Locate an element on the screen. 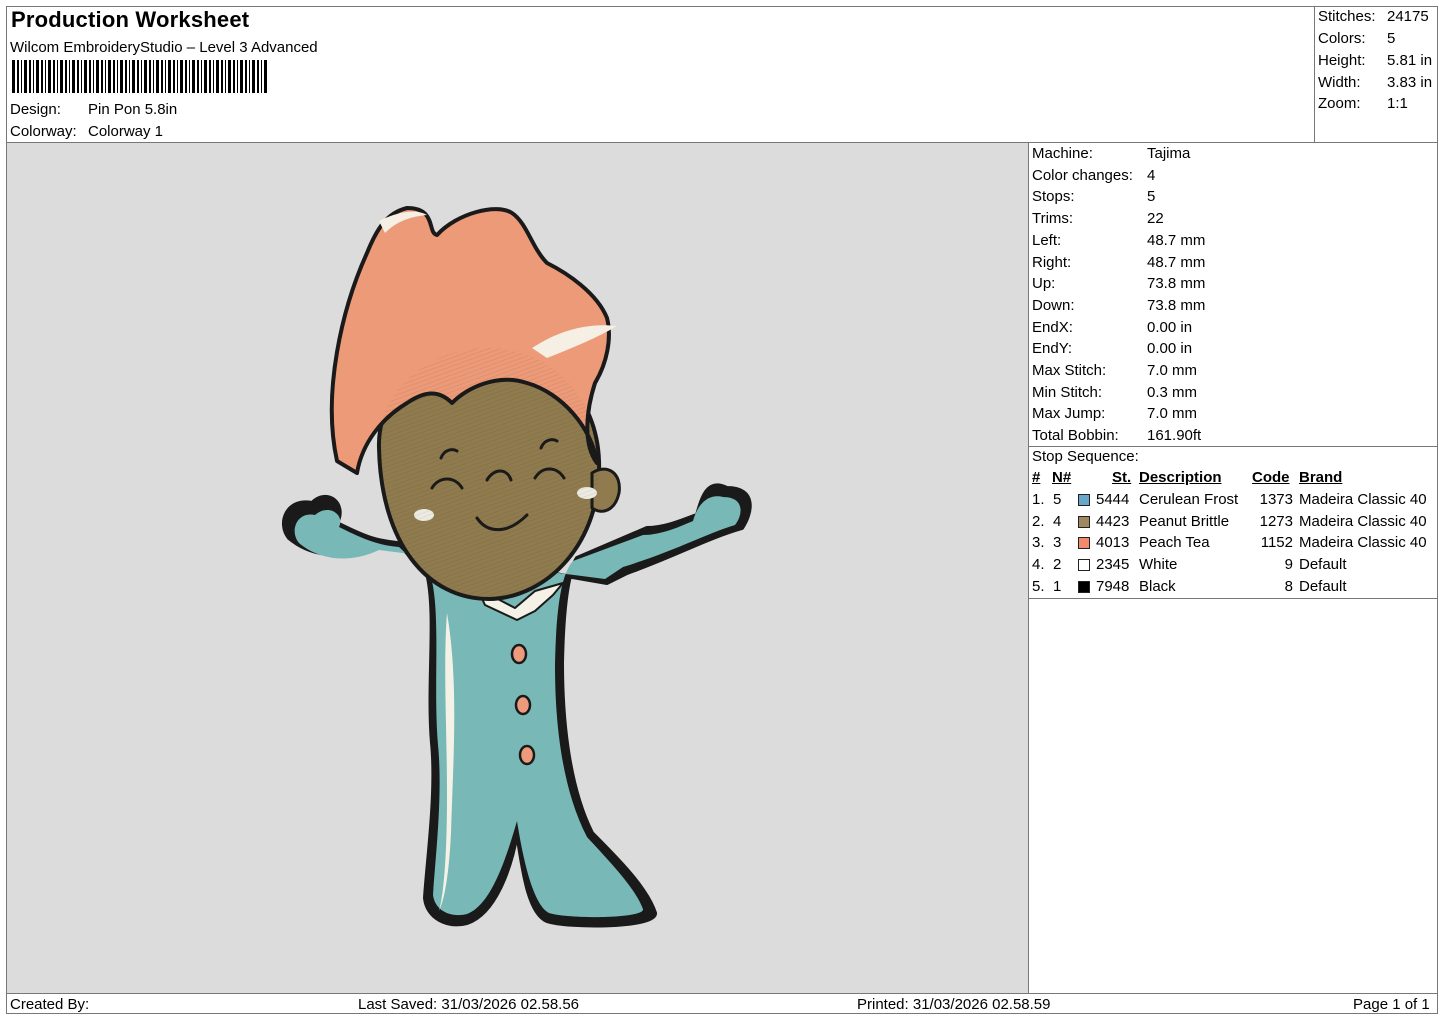 The height and width of the screenshot is (1021, 1445). machine-info-label: Color changes: is located at coordinates (1082, 175).